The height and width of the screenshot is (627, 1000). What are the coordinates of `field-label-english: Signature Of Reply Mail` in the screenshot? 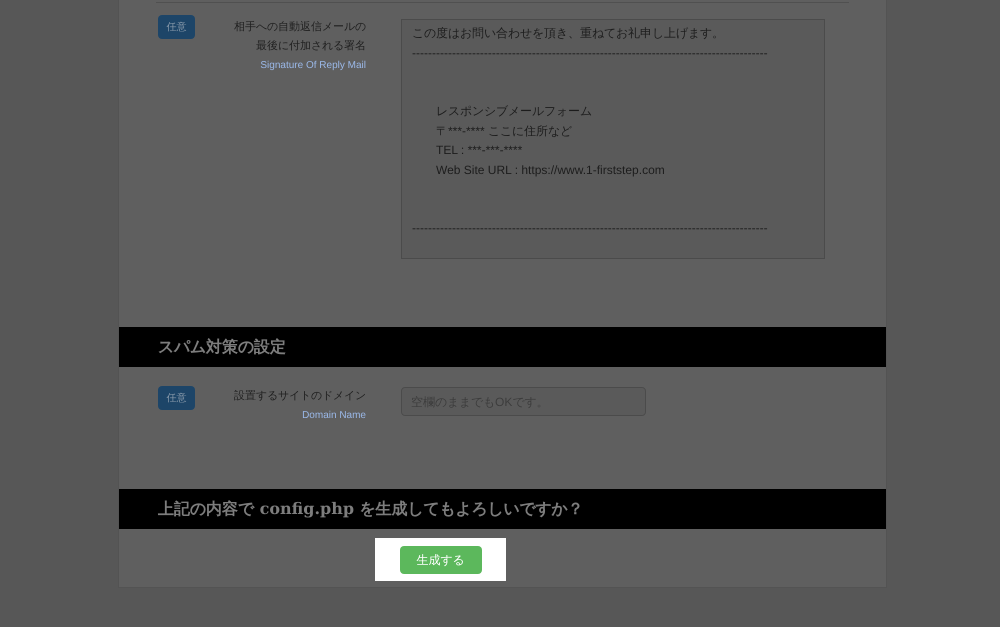 It's located at (313, 66).